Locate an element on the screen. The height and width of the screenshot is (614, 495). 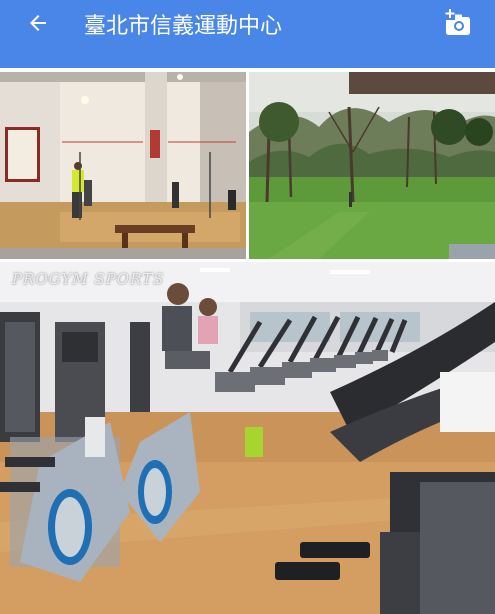
add-photo-button is located at coordinates (458, 23).